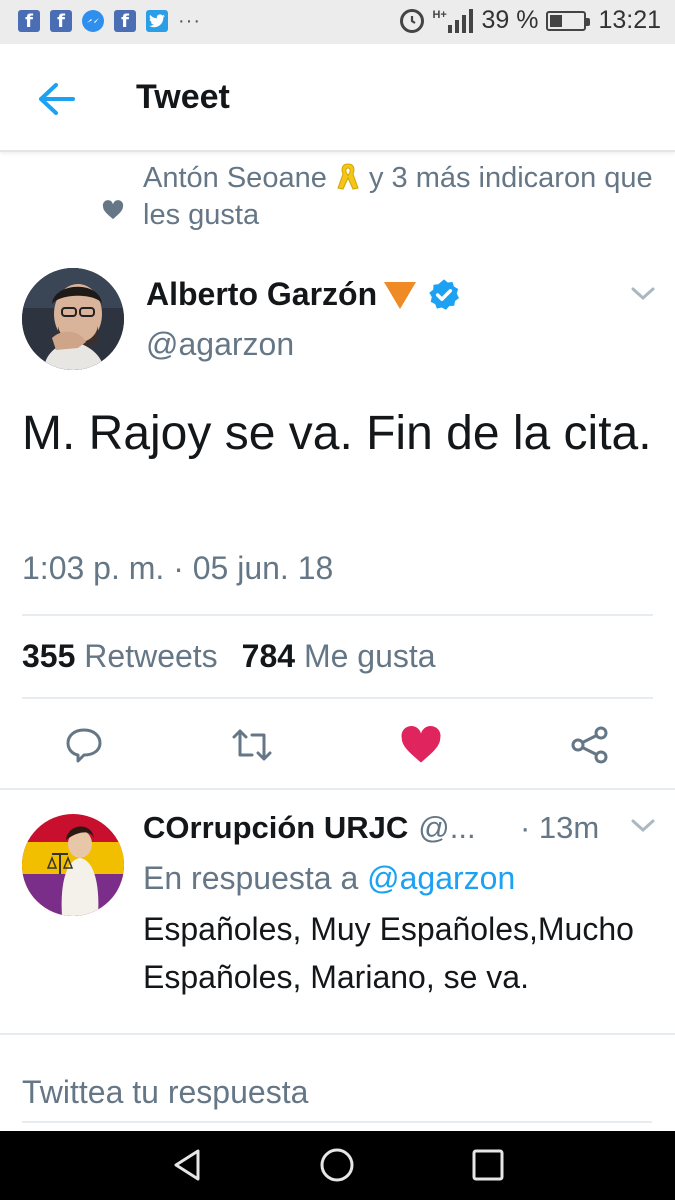  What do you see at coordinates (151, 656) in the screenshot?
I see `retweets-label: Retweets` at bounding box center [151, 656].